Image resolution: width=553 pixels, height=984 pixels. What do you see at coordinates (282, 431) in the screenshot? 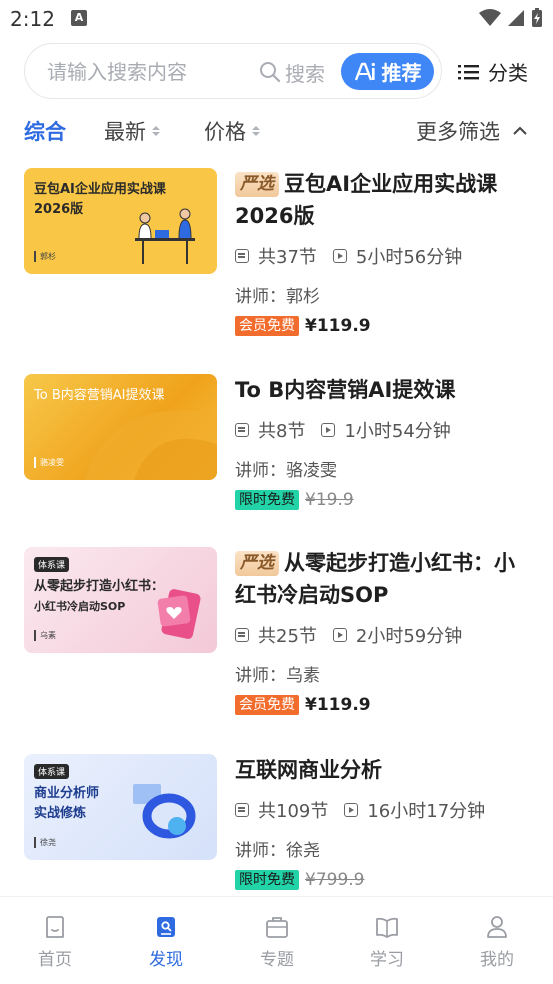
I see `lesson-count: 共8节` at bounding box center [282, 431].